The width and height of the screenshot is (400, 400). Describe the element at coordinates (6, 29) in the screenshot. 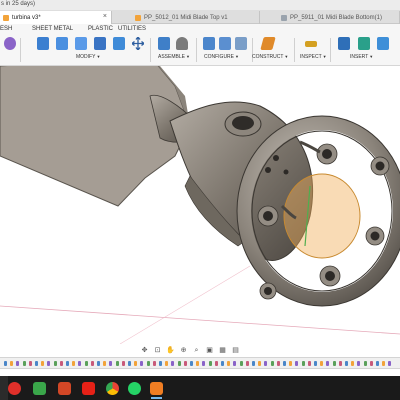

I see `tab-mesh: ESH` at that location.